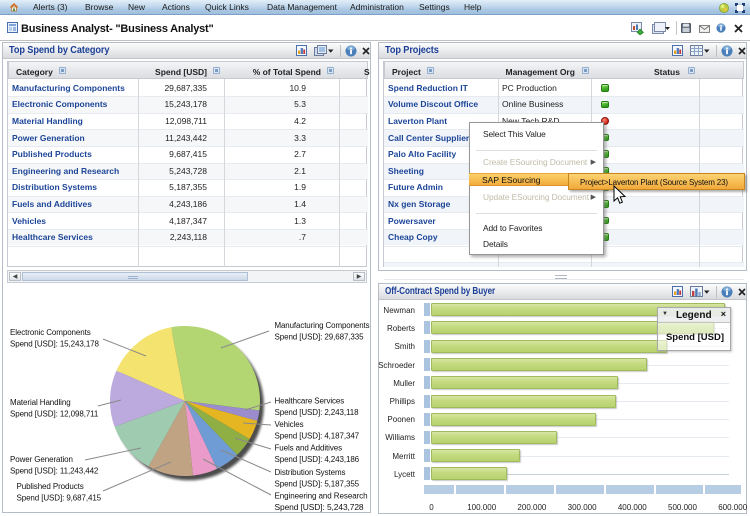  What do you see at coordinates (317, 412) in the screenshot?
I see `svg-text: Spend [USD]: 2,243,118` at bounding box center [317, 412].